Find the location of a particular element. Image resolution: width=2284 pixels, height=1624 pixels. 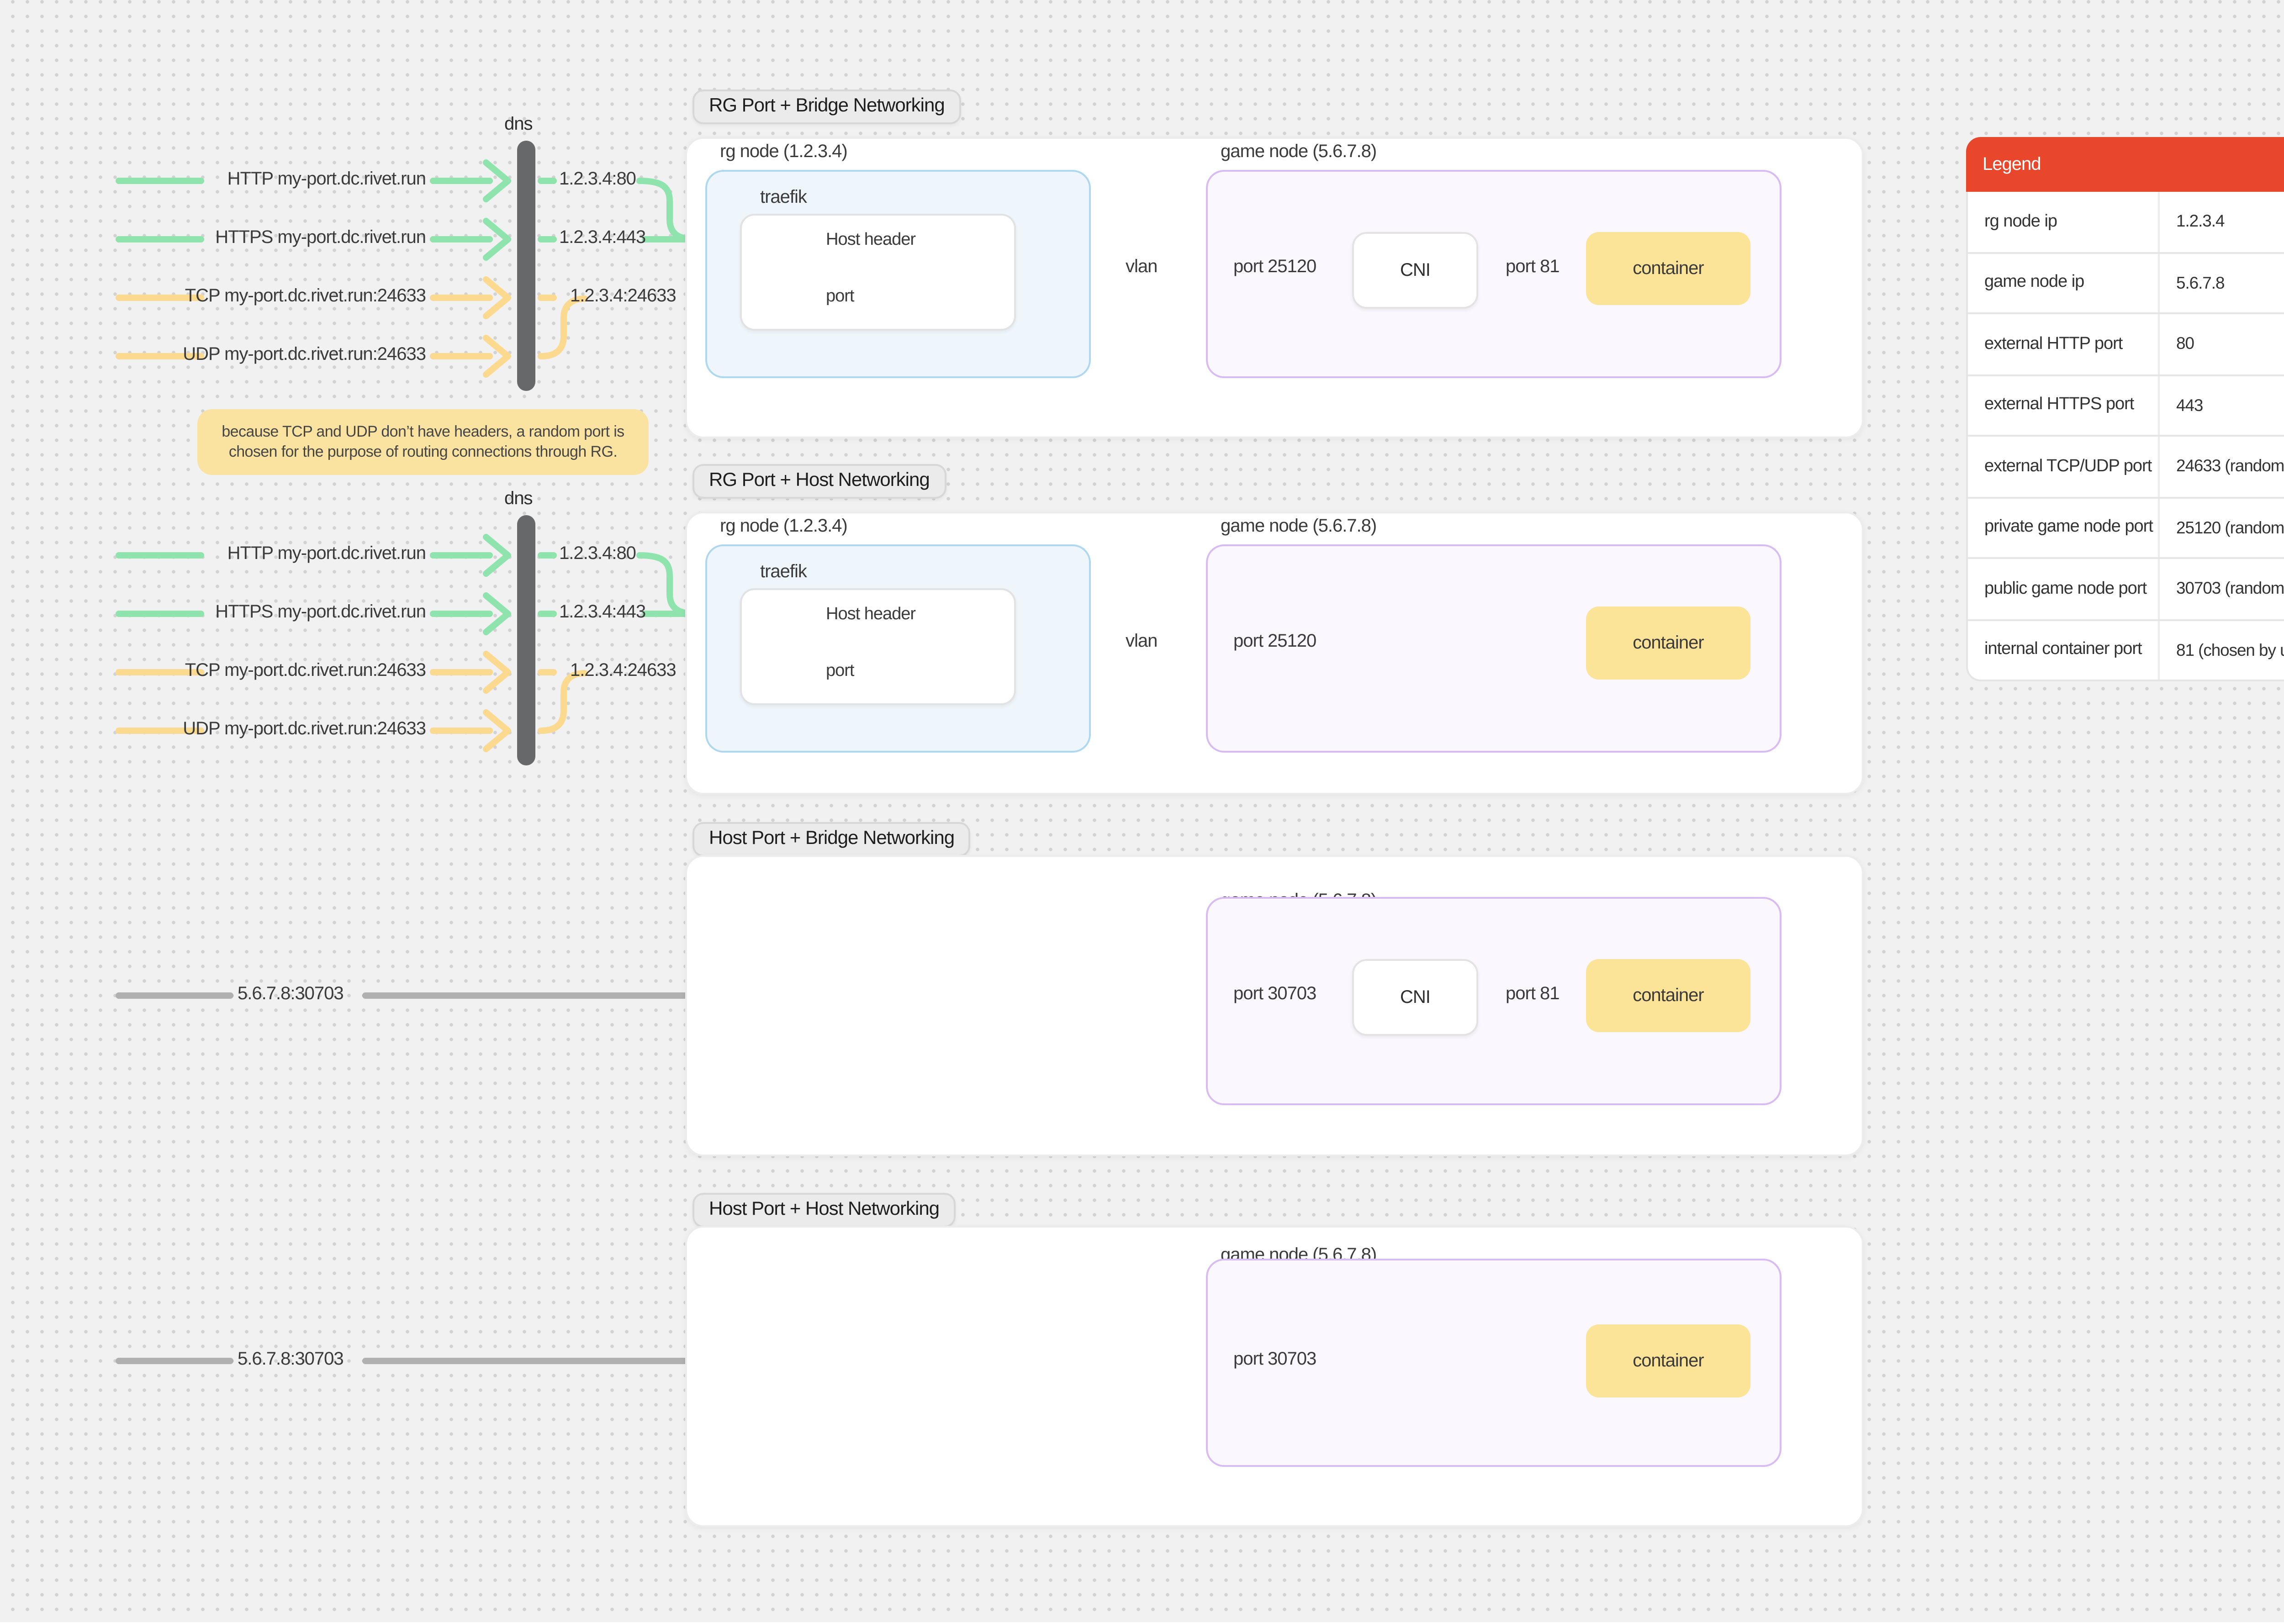

legend-row-label: external HTTPS port is located at coordinates (2064, 405).